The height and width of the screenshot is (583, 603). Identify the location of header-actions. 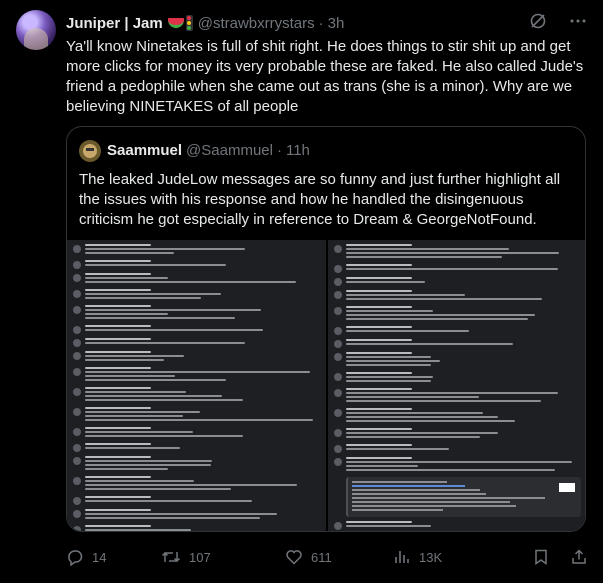
(558, 21).